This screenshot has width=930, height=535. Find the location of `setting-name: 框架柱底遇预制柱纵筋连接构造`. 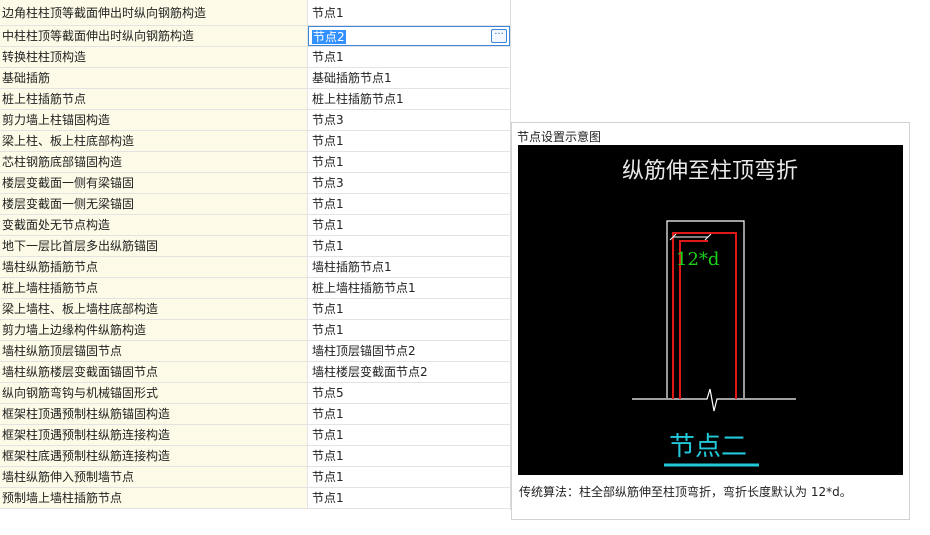

setting-name: 框架柱底遇预制柱纵筋连接构造 is located at coordinates (154, 456).